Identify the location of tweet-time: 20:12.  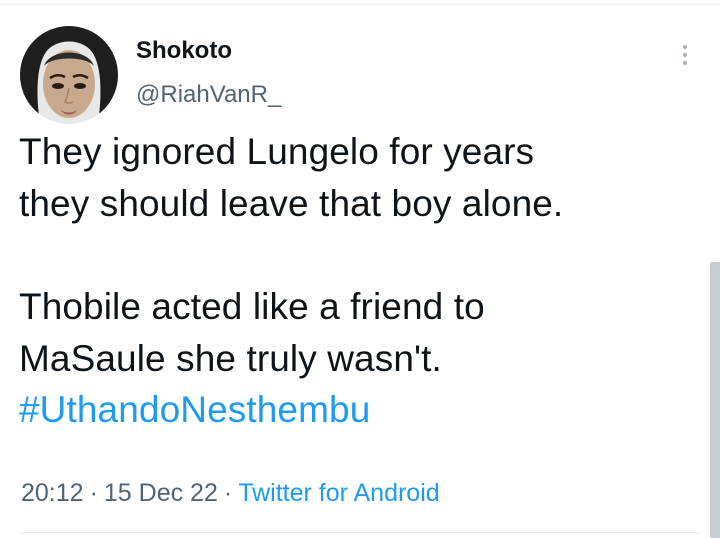
(52, 493).